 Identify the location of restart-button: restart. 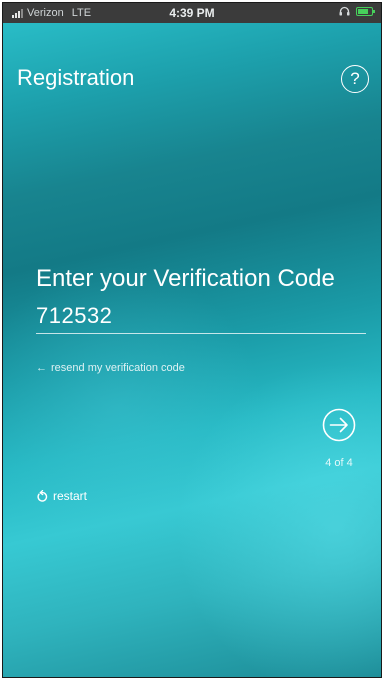
(61, 496).